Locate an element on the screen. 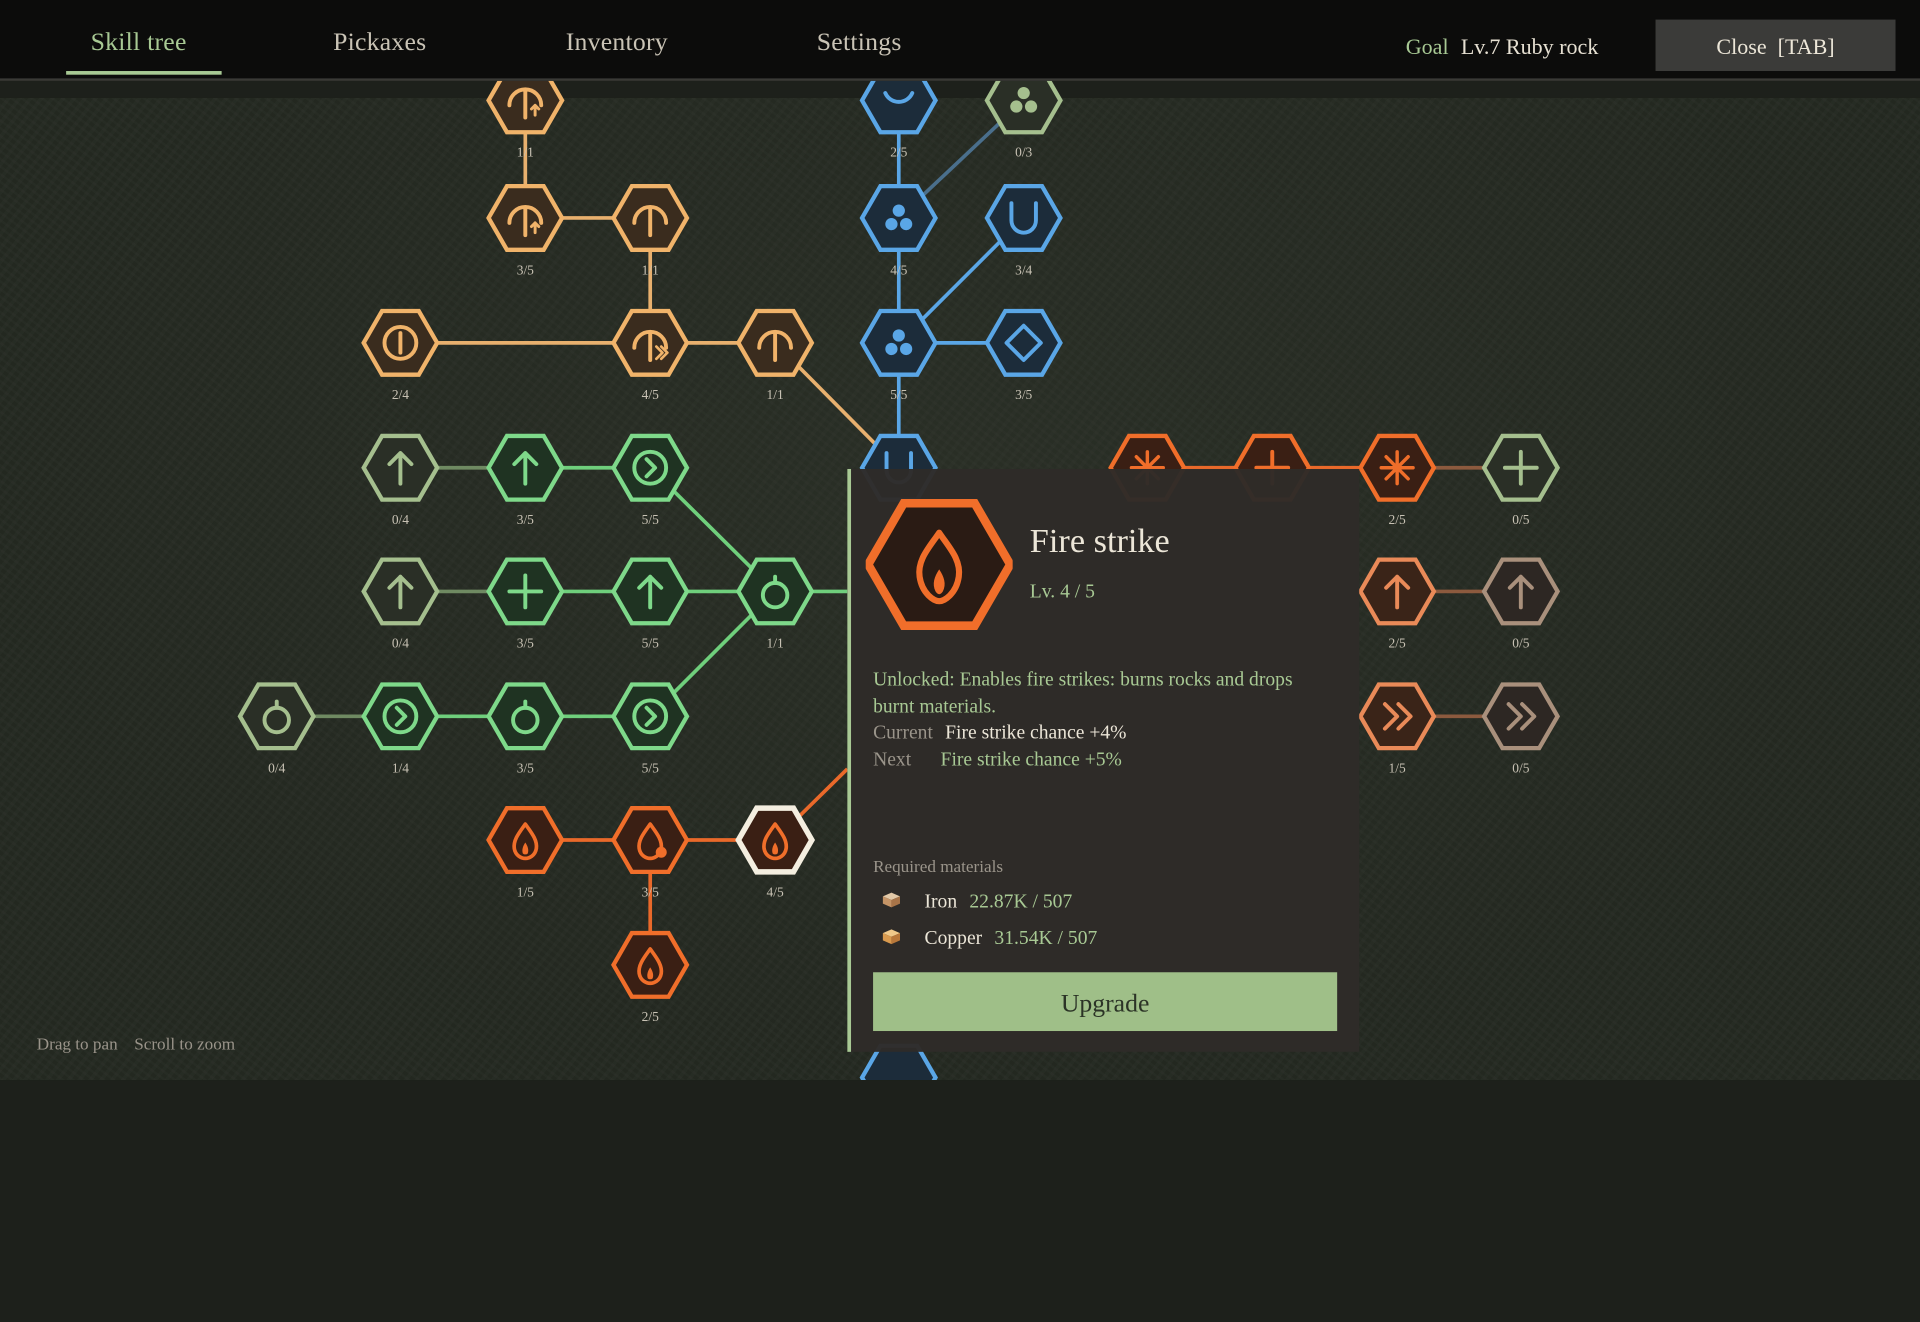  skill-node-n7: 0/4 is located at coordinates (276, 729).